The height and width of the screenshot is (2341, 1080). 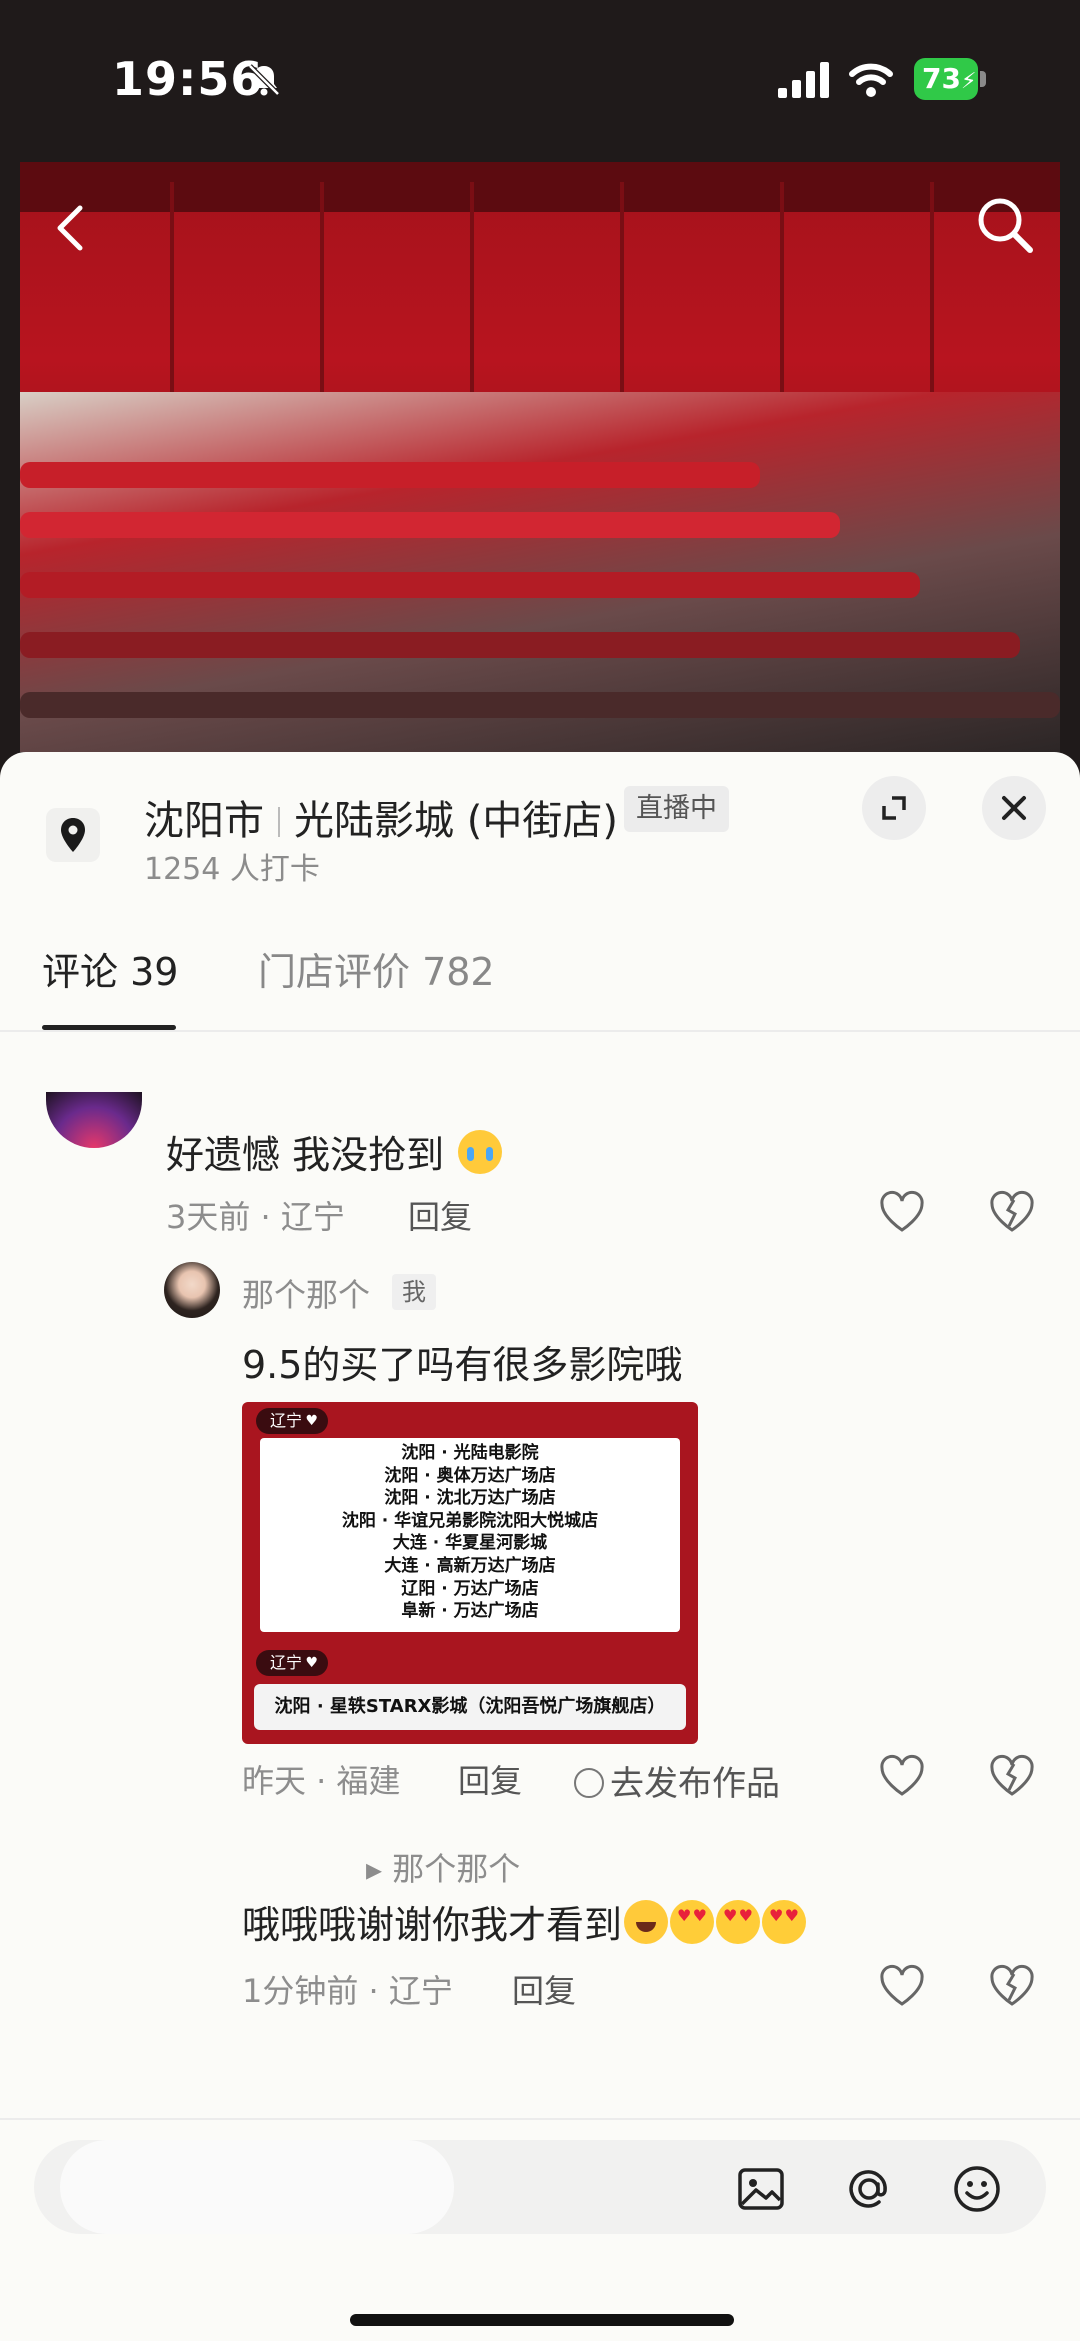 I want to click on battery-indicator: 73⚡, so click(x=950, y=79).